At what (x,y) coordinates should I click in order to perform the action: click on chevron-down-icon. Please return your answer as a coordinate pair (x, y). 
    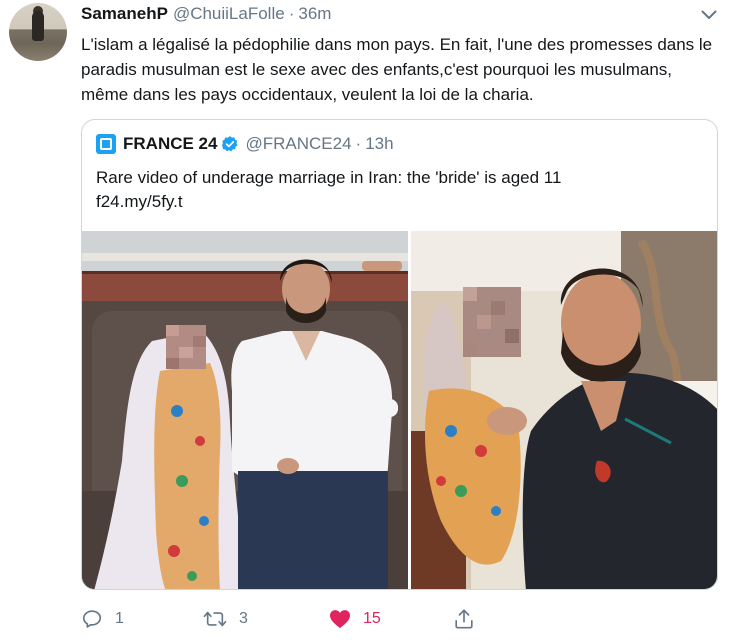
    Looking at the image, I should click on (709, 15).